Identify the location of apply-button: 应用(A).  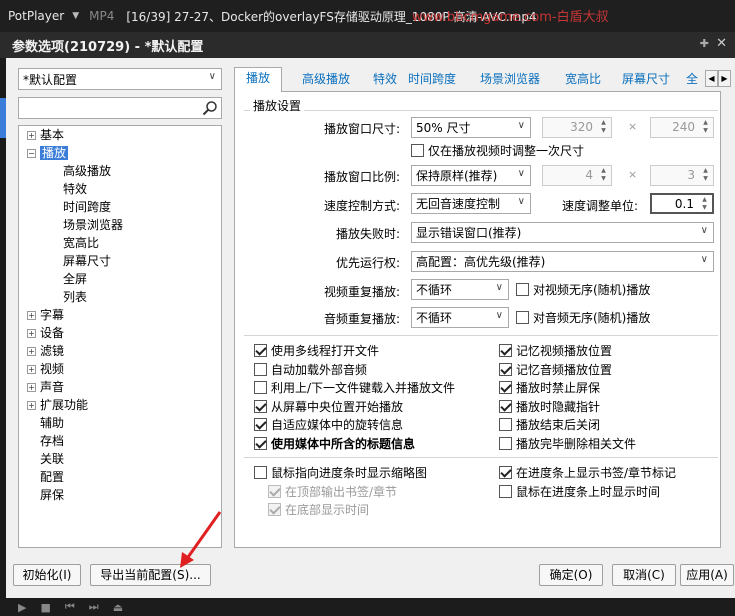
(707, 575).